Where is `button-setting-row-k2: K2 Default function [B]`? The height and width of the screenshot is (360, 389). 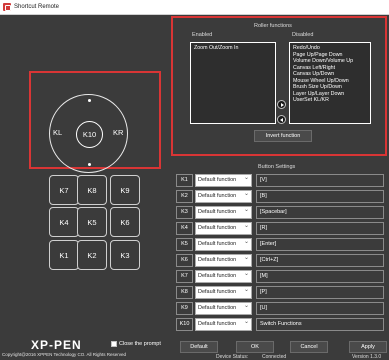 button-setting-row-k2: K2 Default function [B] is located at coordinates (281, 196).